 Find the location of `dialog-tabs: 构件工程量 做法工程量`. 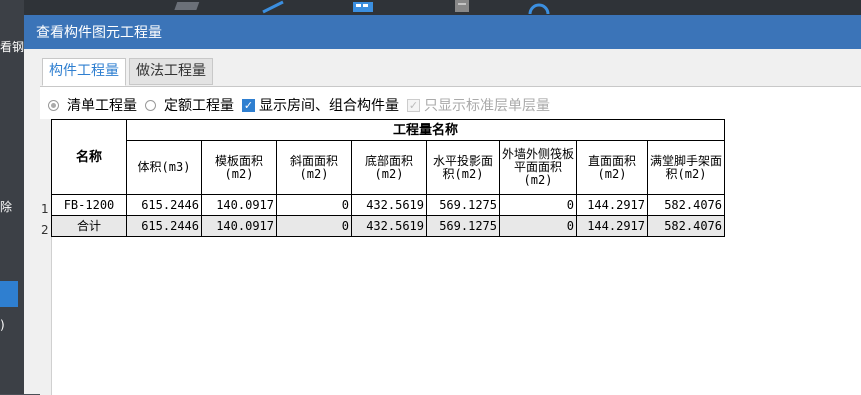

dialog-tabs: 构件工程量 做法工程量 is located at coordinates (129, 72).